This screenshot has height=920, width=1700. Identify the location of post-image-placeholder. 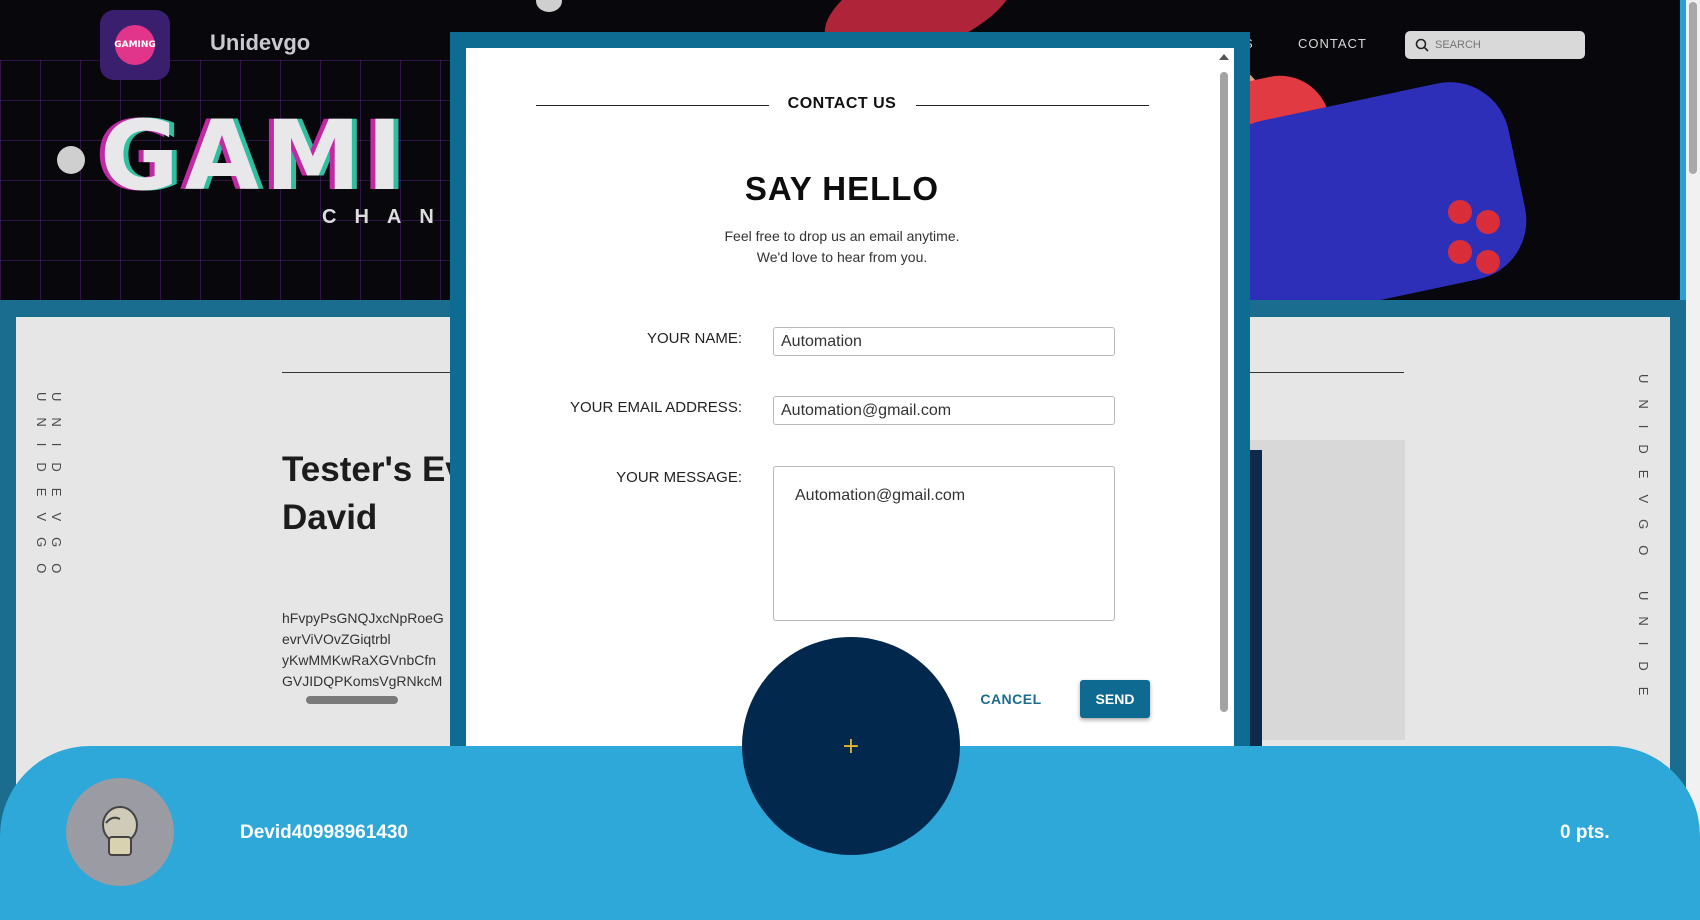
(1327, 590).